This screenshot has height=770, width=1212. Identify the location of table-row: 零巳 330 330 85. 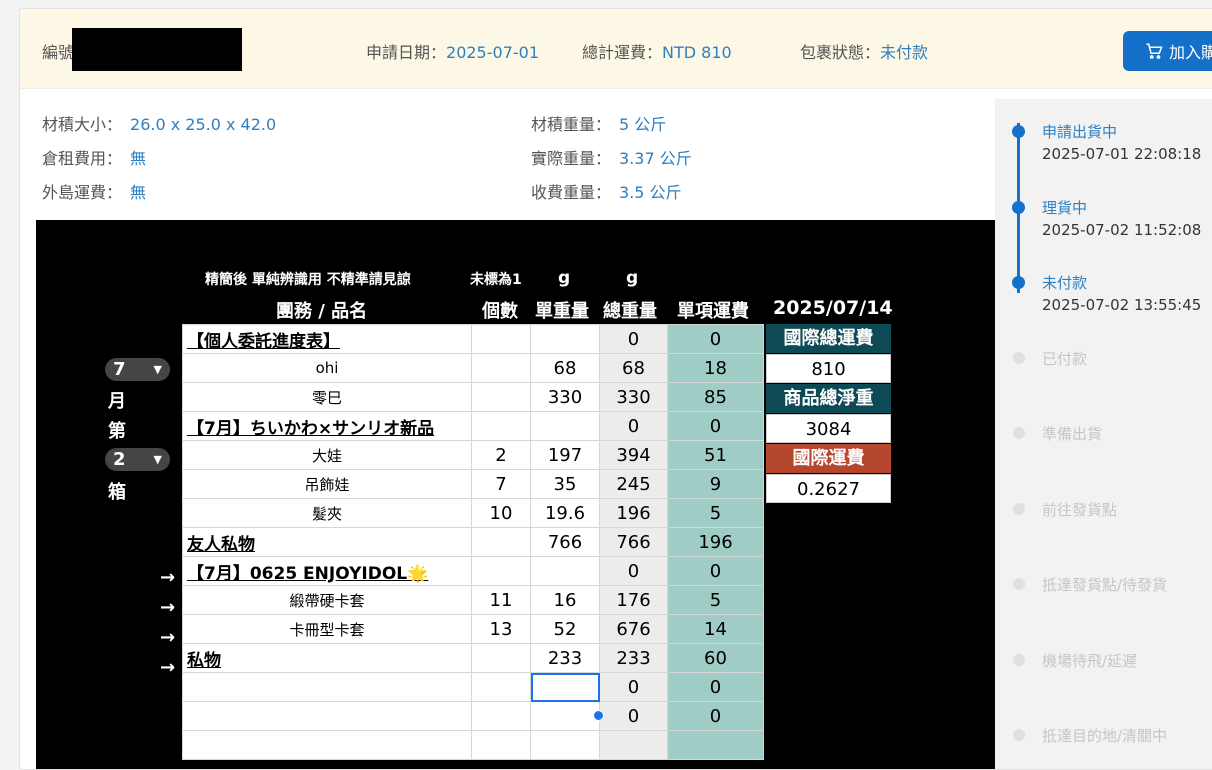
(473, 397).